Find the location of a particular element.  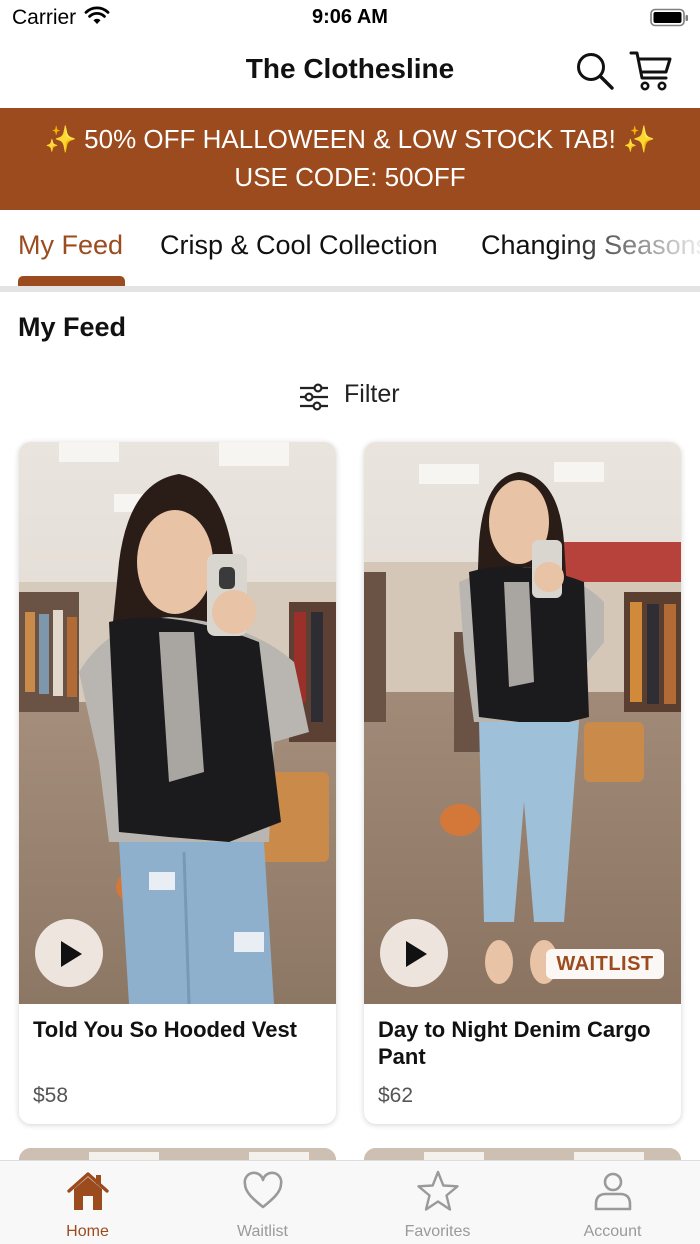

tabbar-waitlist: Waitlist is located at coordinates (262, 1202).